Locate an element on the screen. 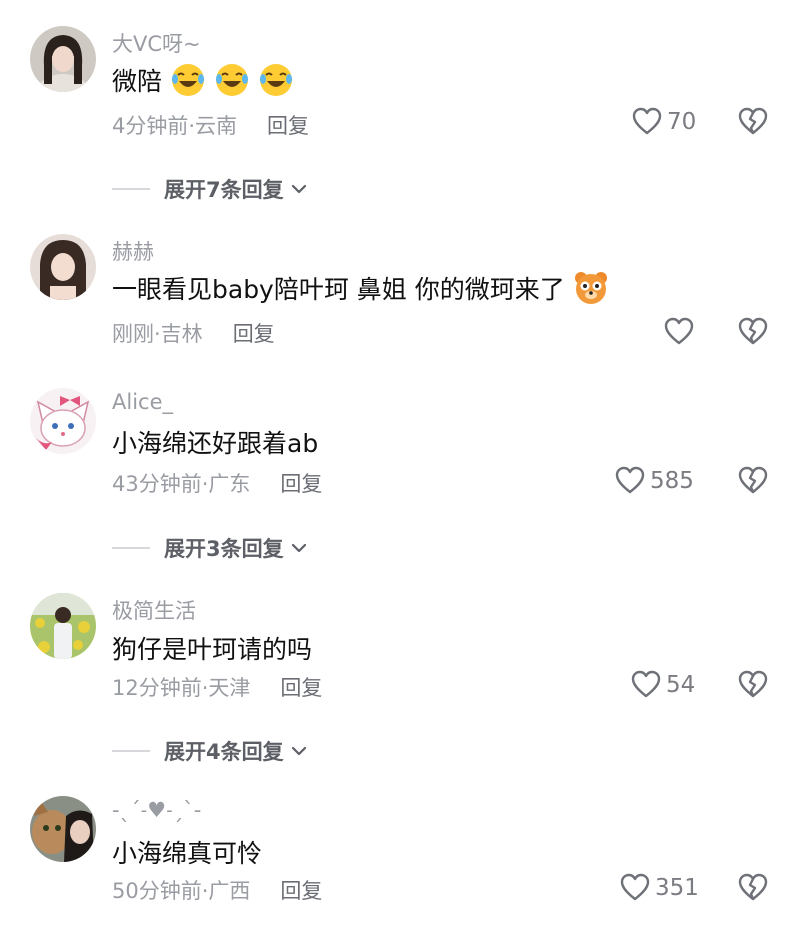  like-button: 585 is located at coordinates (654, 481).